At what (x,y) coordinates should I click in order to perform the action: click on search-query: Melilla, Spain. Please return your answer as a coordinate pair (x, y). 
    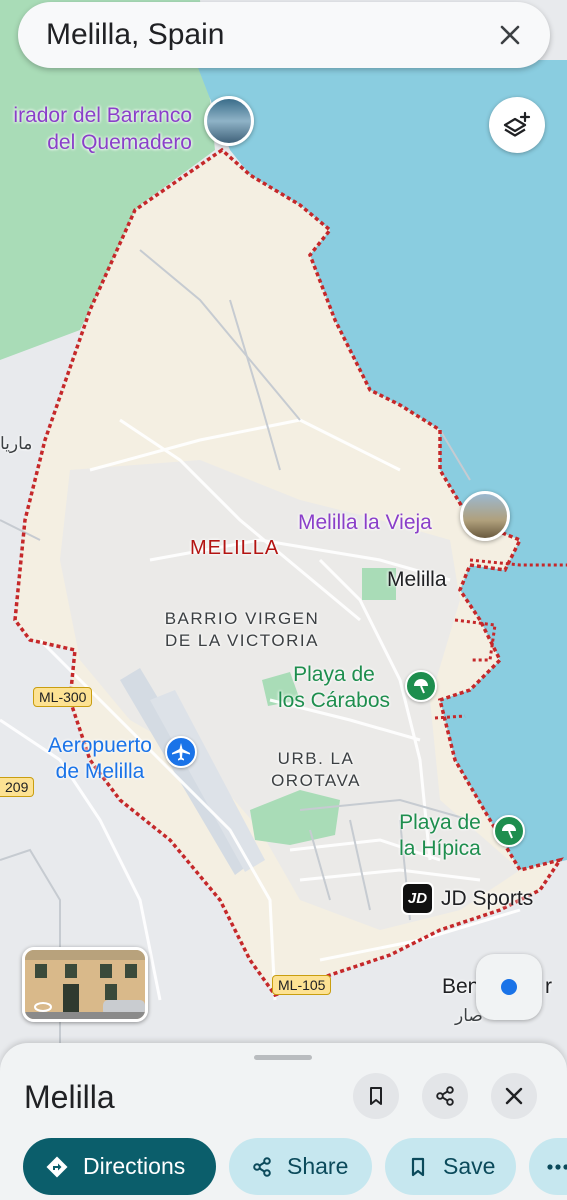
    Looking at the image, I should click on (269, 35).